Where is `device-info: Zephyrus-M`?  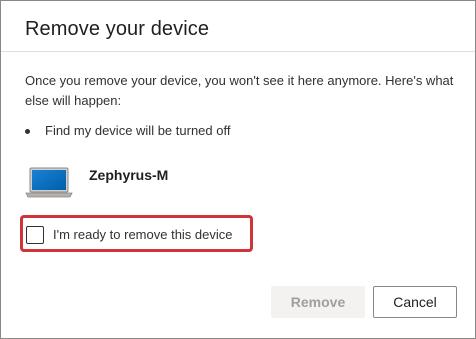 device-info: Zephyrus-M is located at coordinates (175, 183).